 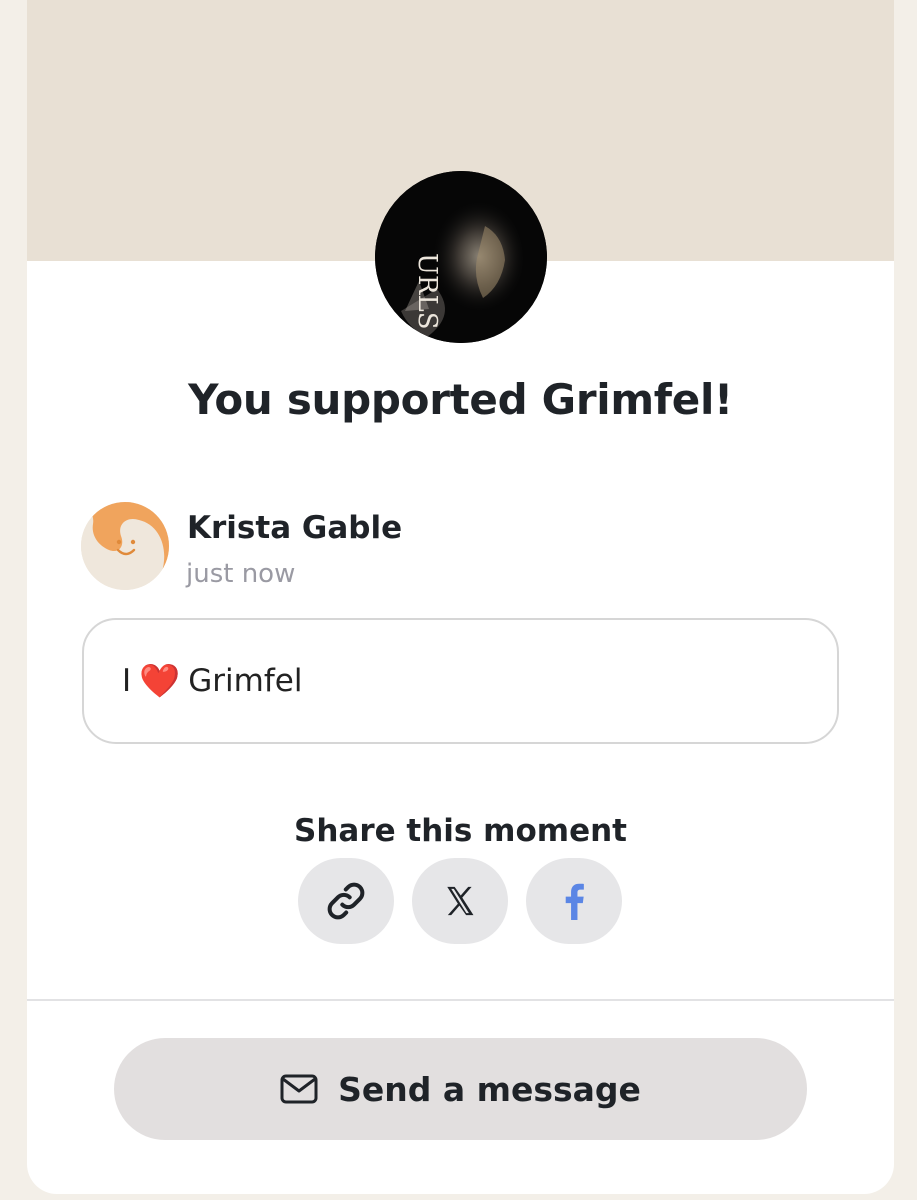 I want to click on creator-avatar: URLS, so click(x=461, y=257).